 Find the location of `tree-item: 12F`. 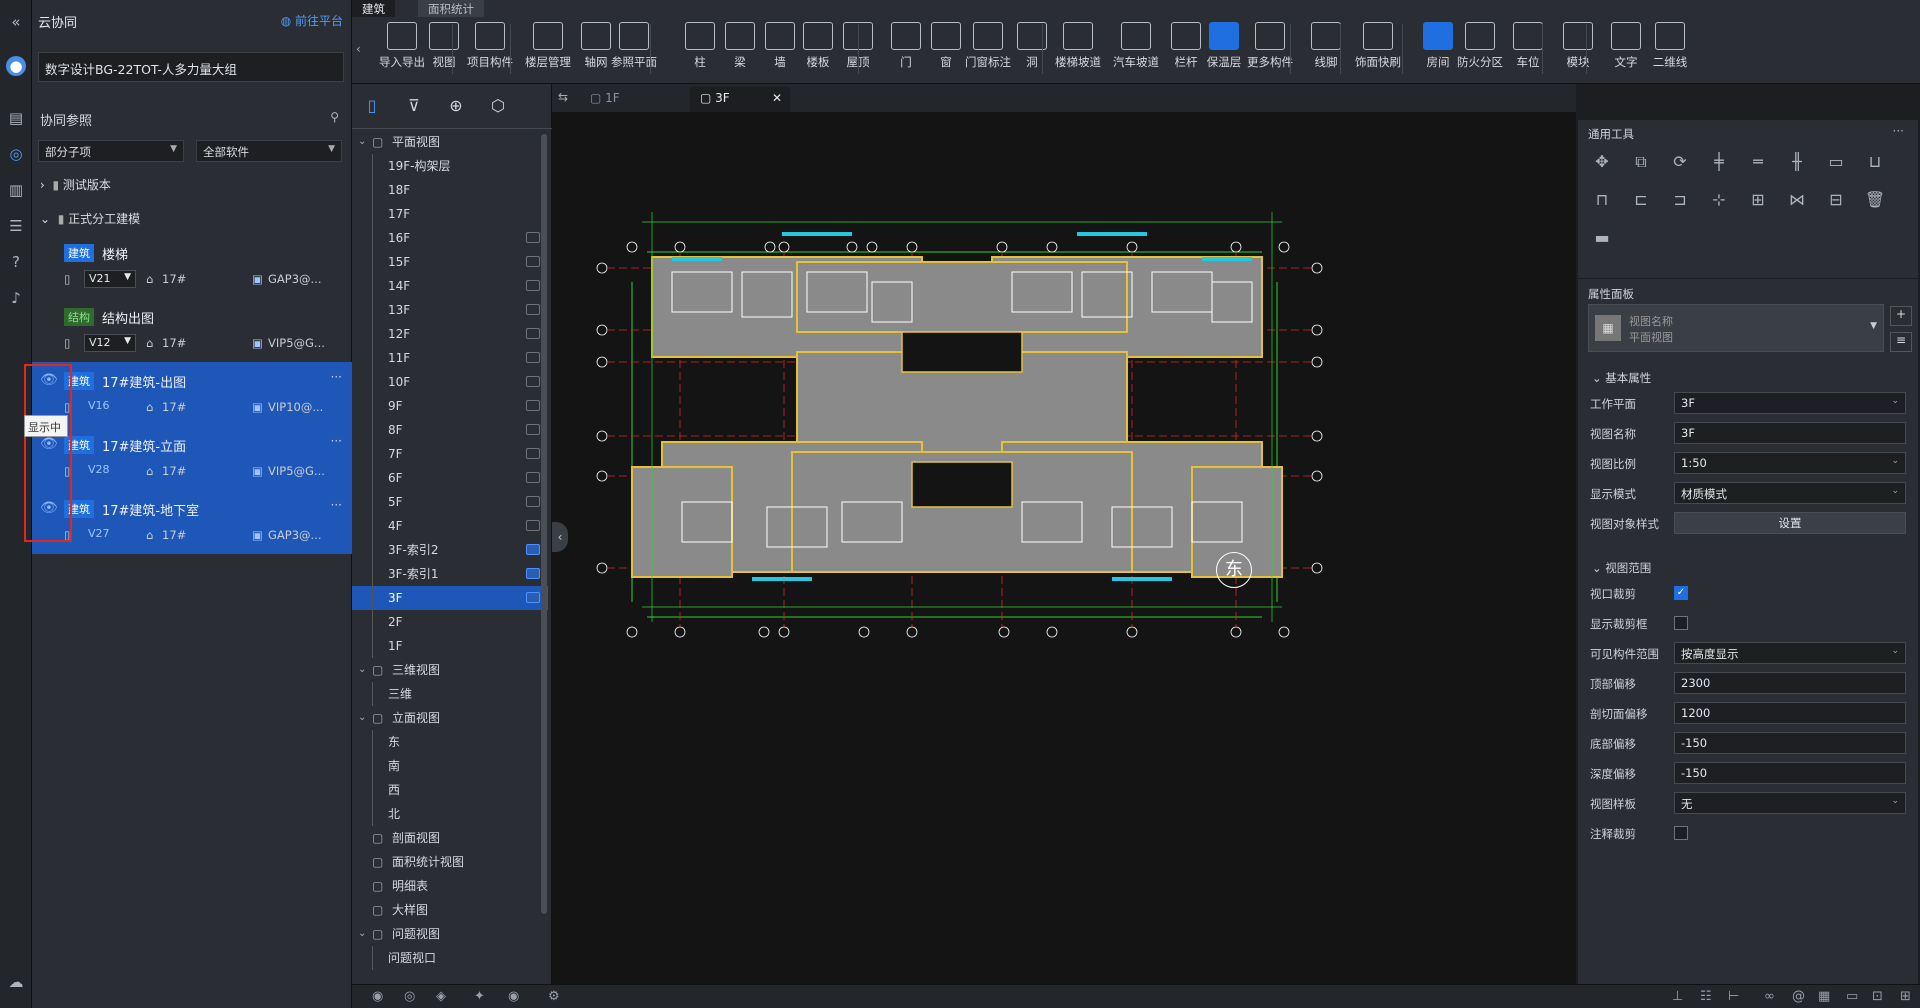

tree-item: 12F is located at coordinates (450, 334).